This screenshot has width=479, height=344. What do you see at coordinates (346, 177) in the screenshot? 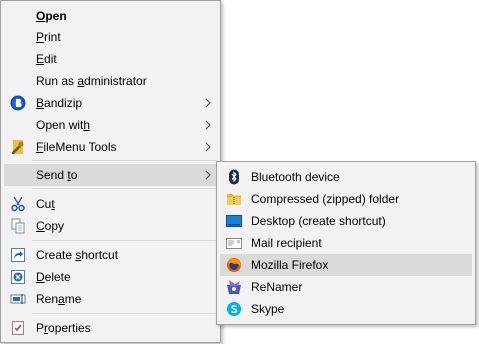
I see `send-to-item-bluetooth: Bluetooth device` at bounding box center [346, 177].